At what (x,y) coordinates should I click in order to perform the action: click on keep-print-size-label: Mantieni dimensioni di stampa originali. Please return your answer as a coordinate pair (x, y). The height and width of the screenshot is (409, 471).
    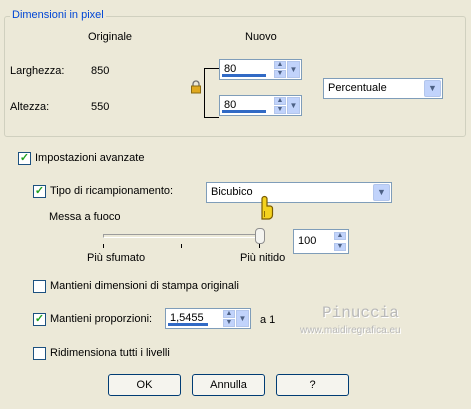
    Looking at the image, I should click on (144, 286).